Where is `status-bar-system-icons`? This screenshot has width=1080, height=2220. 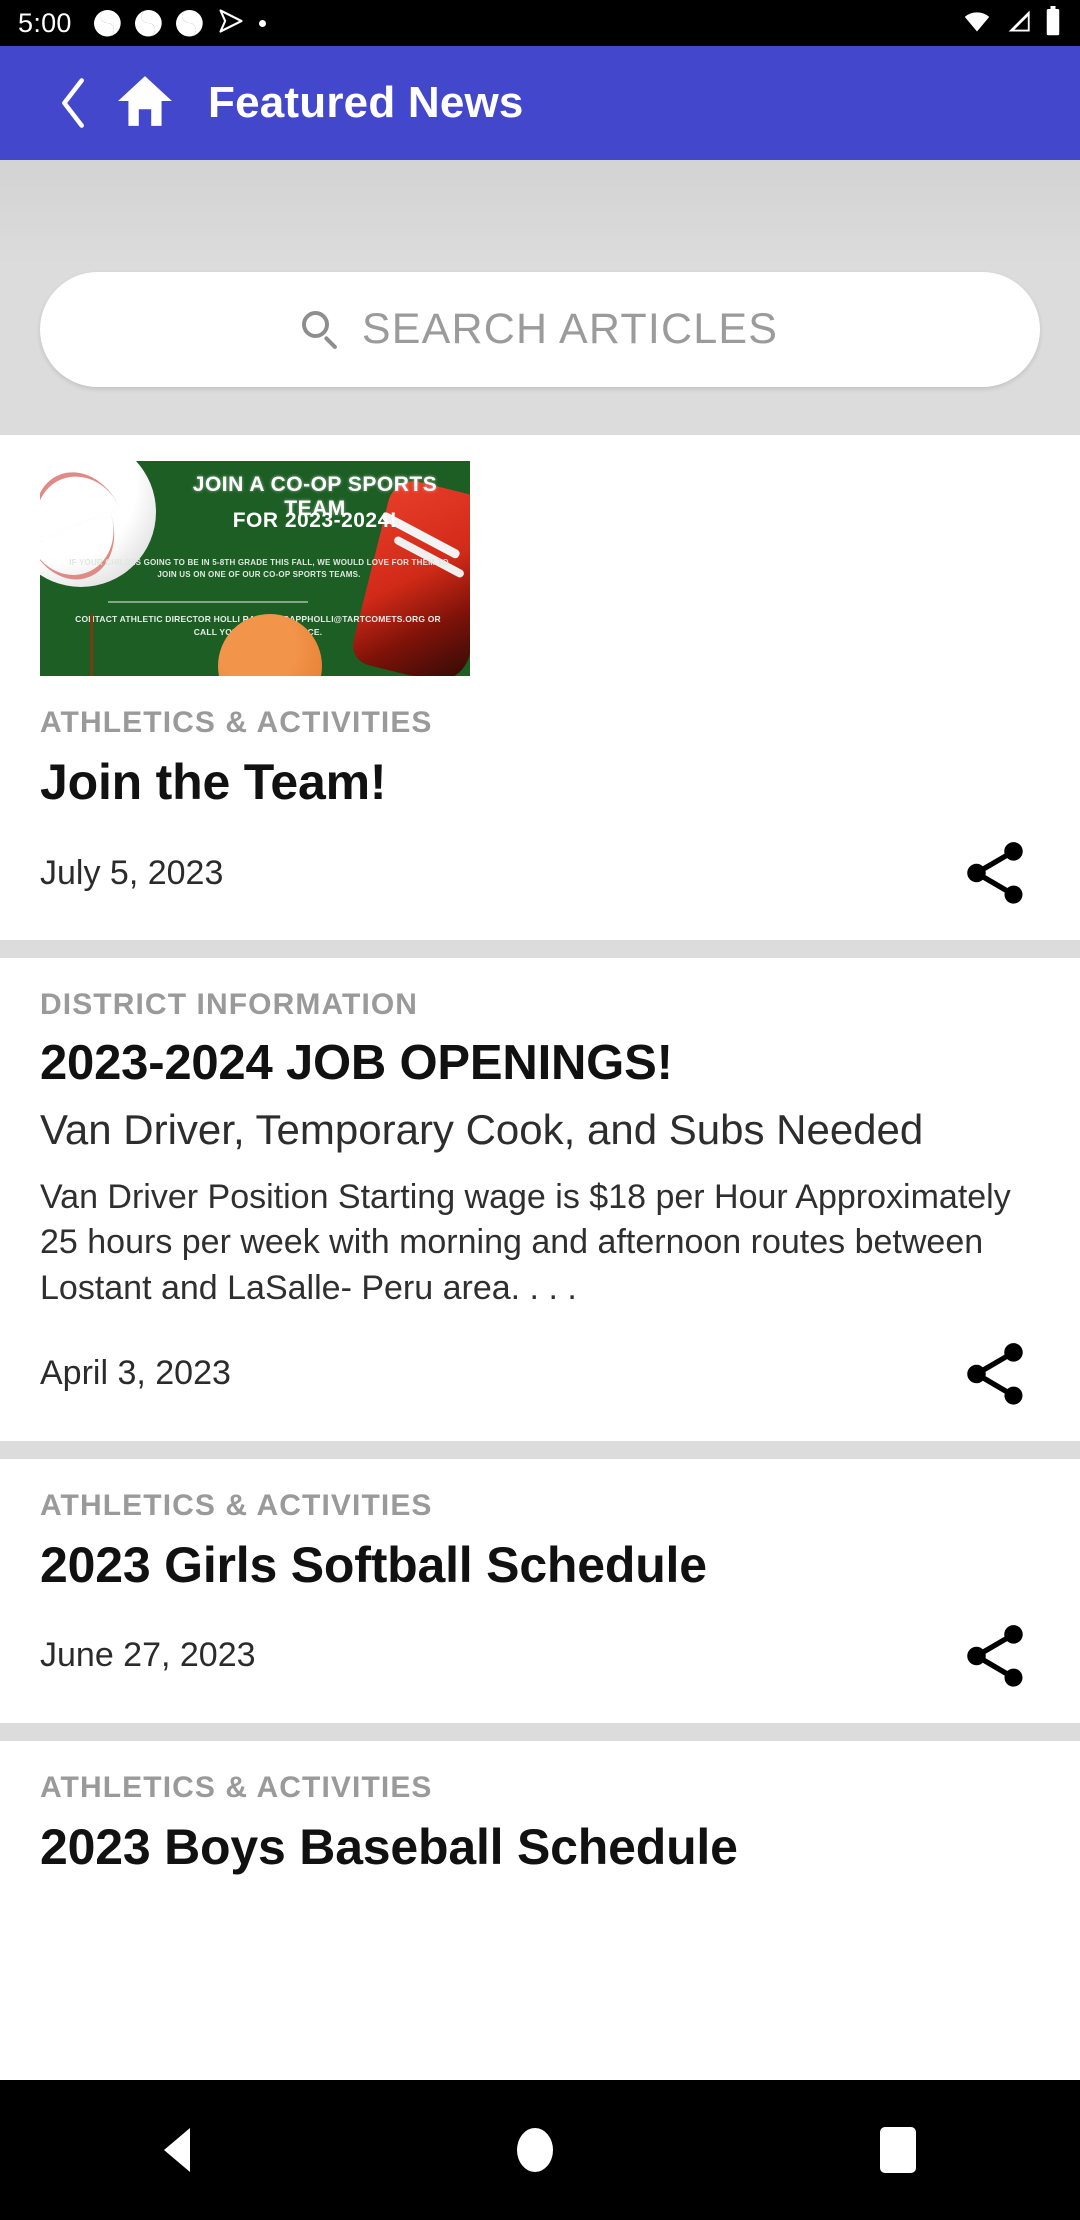
status-bar-system-icons is located at coordinates (1012, 23).